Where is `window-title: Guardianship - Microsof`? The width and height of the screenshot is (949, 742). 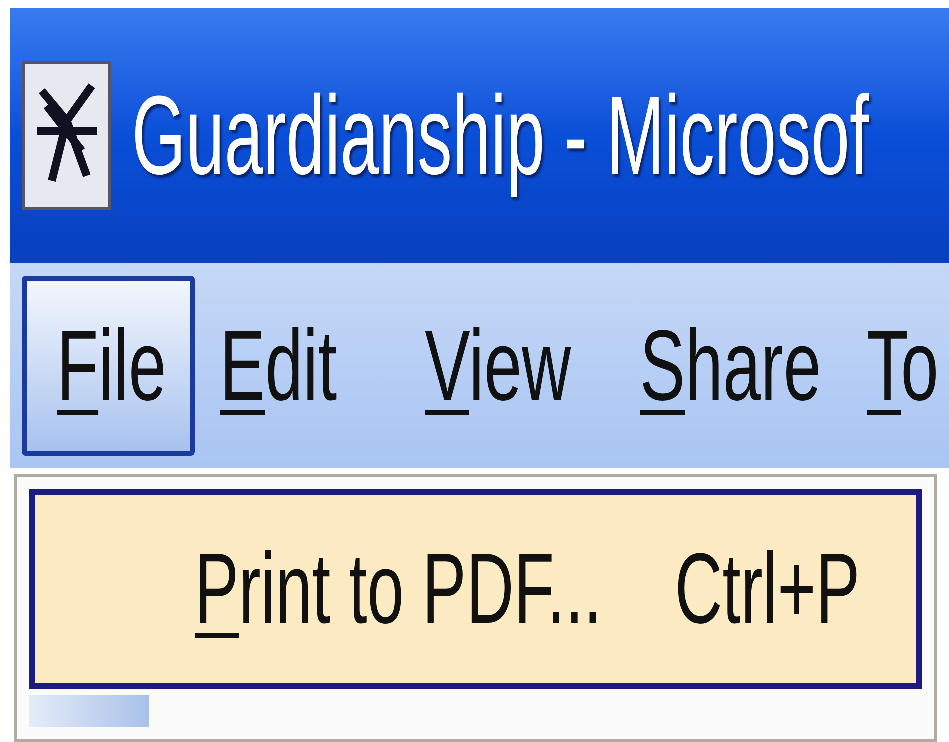 window-title: Guardianship - Microsof is located at coordinates (501, 136).